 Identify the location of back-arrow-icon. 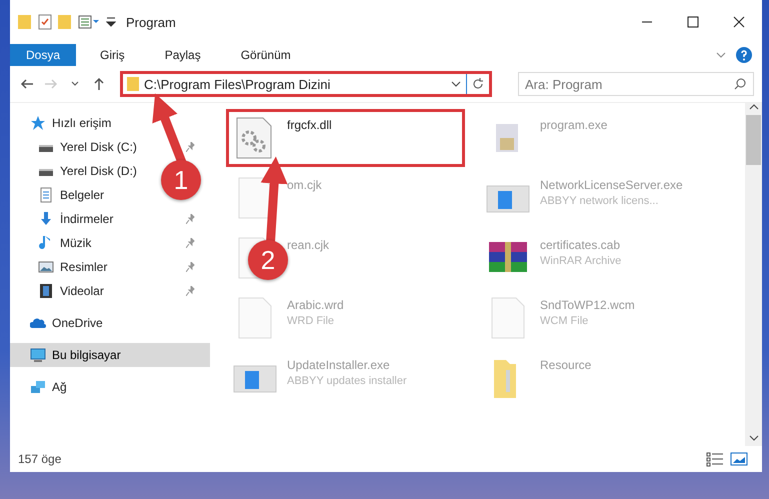
(27, 84).